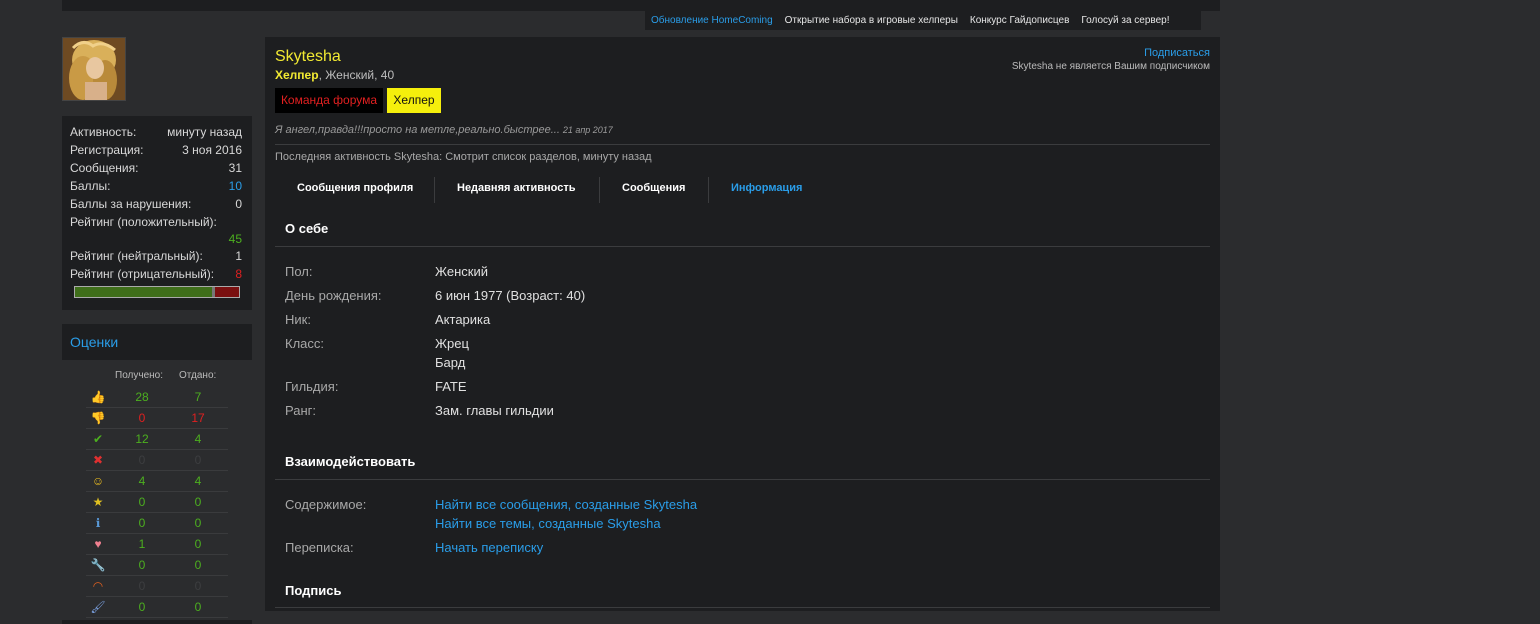 This screenshot has height=624, width=1540. I want to click on find-all-threads-link: Найти все темы, созданные Skytesha, so click(566, 523).